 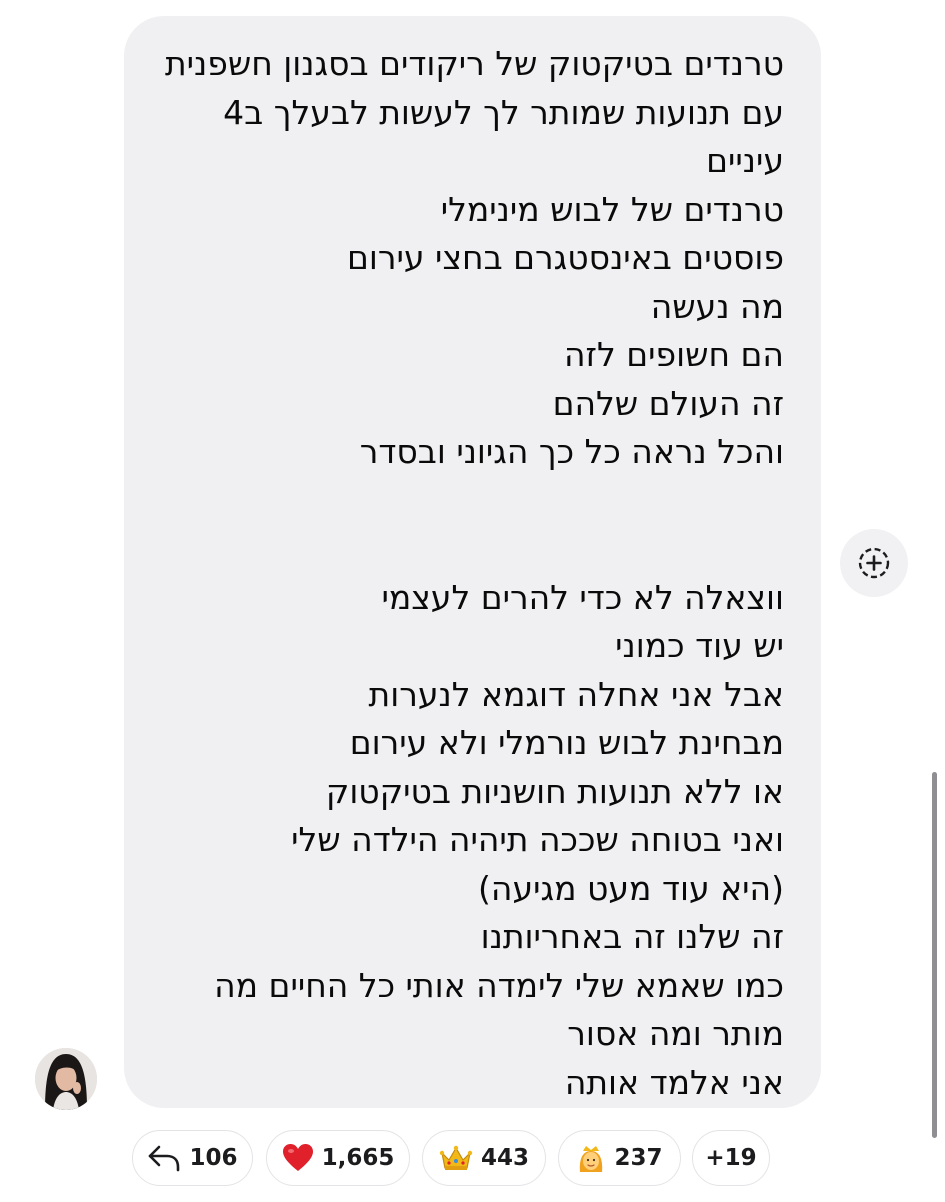 I want to click on message-line: והכל נראה כל כך הגיוני ובסדר, so click(x=571, y=451).